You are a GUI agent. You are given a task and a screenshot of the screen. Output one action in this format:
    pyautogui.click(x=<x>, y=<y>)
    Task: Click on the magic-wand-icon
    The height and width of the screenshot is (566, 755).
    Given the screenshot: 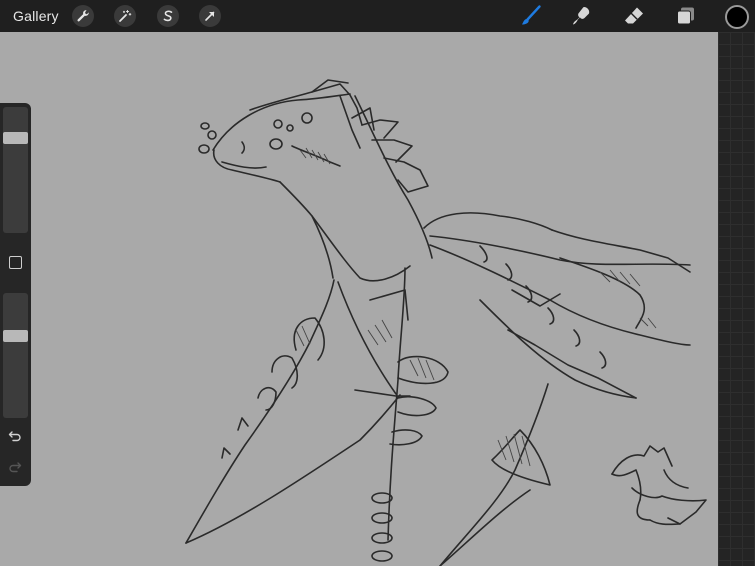 What is the action you would take?
    pyautogui.click(x=125, y=16)
    